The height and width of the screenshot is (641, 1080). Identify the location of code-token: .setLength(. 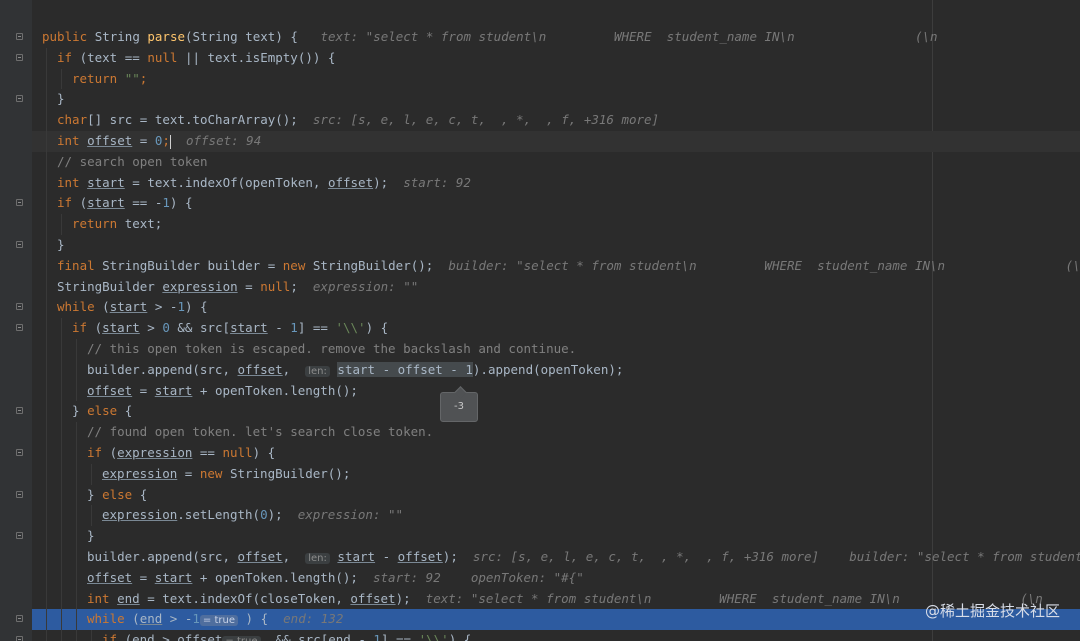
(219, 515).